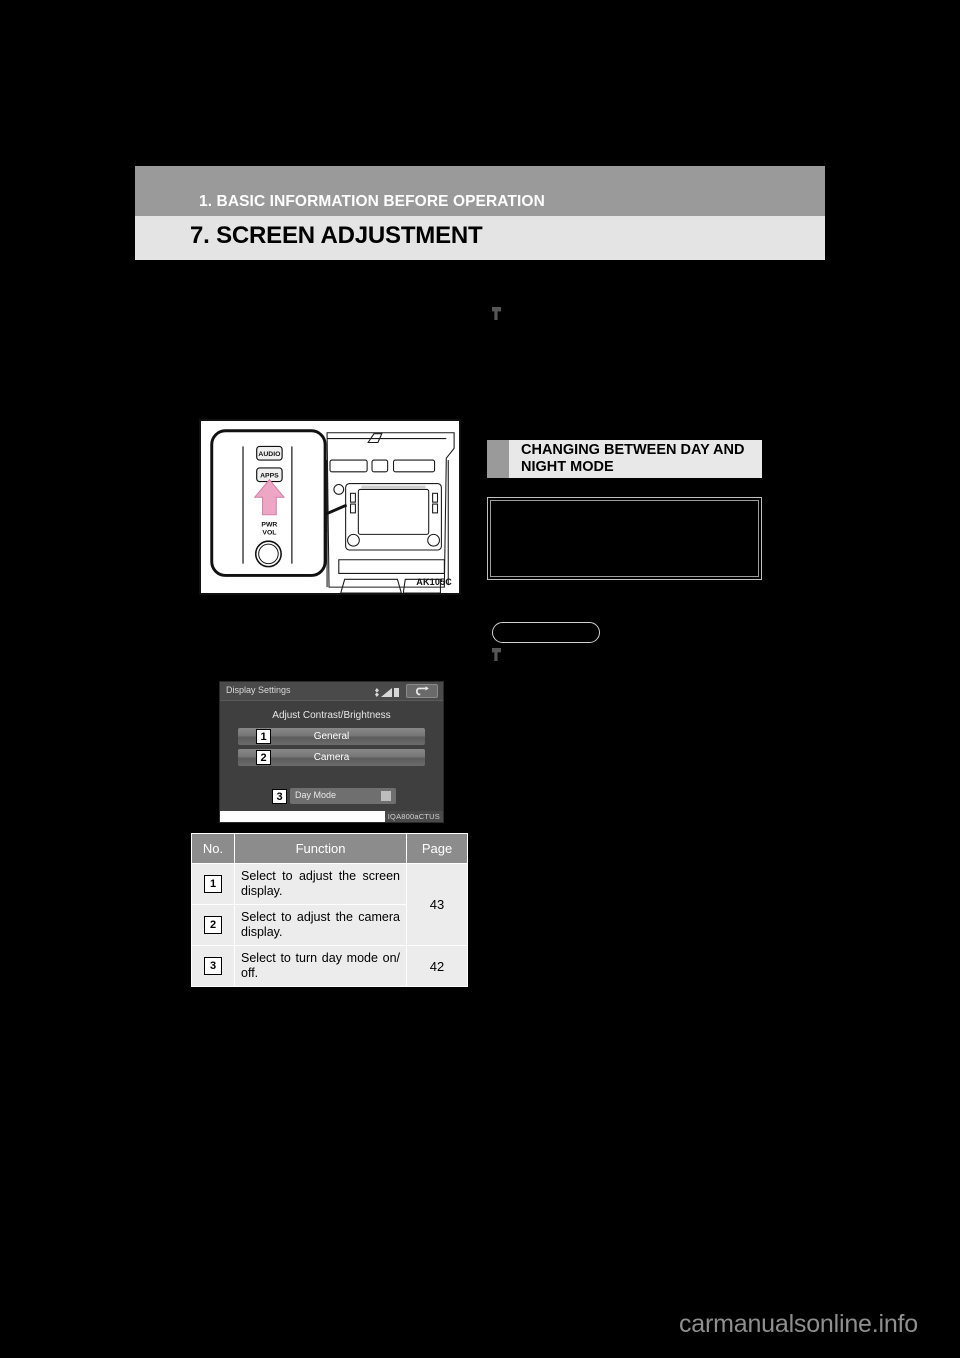 This screenshot has height=1358, width=960. I want to click on notice-box-inner, so click(624, 538).